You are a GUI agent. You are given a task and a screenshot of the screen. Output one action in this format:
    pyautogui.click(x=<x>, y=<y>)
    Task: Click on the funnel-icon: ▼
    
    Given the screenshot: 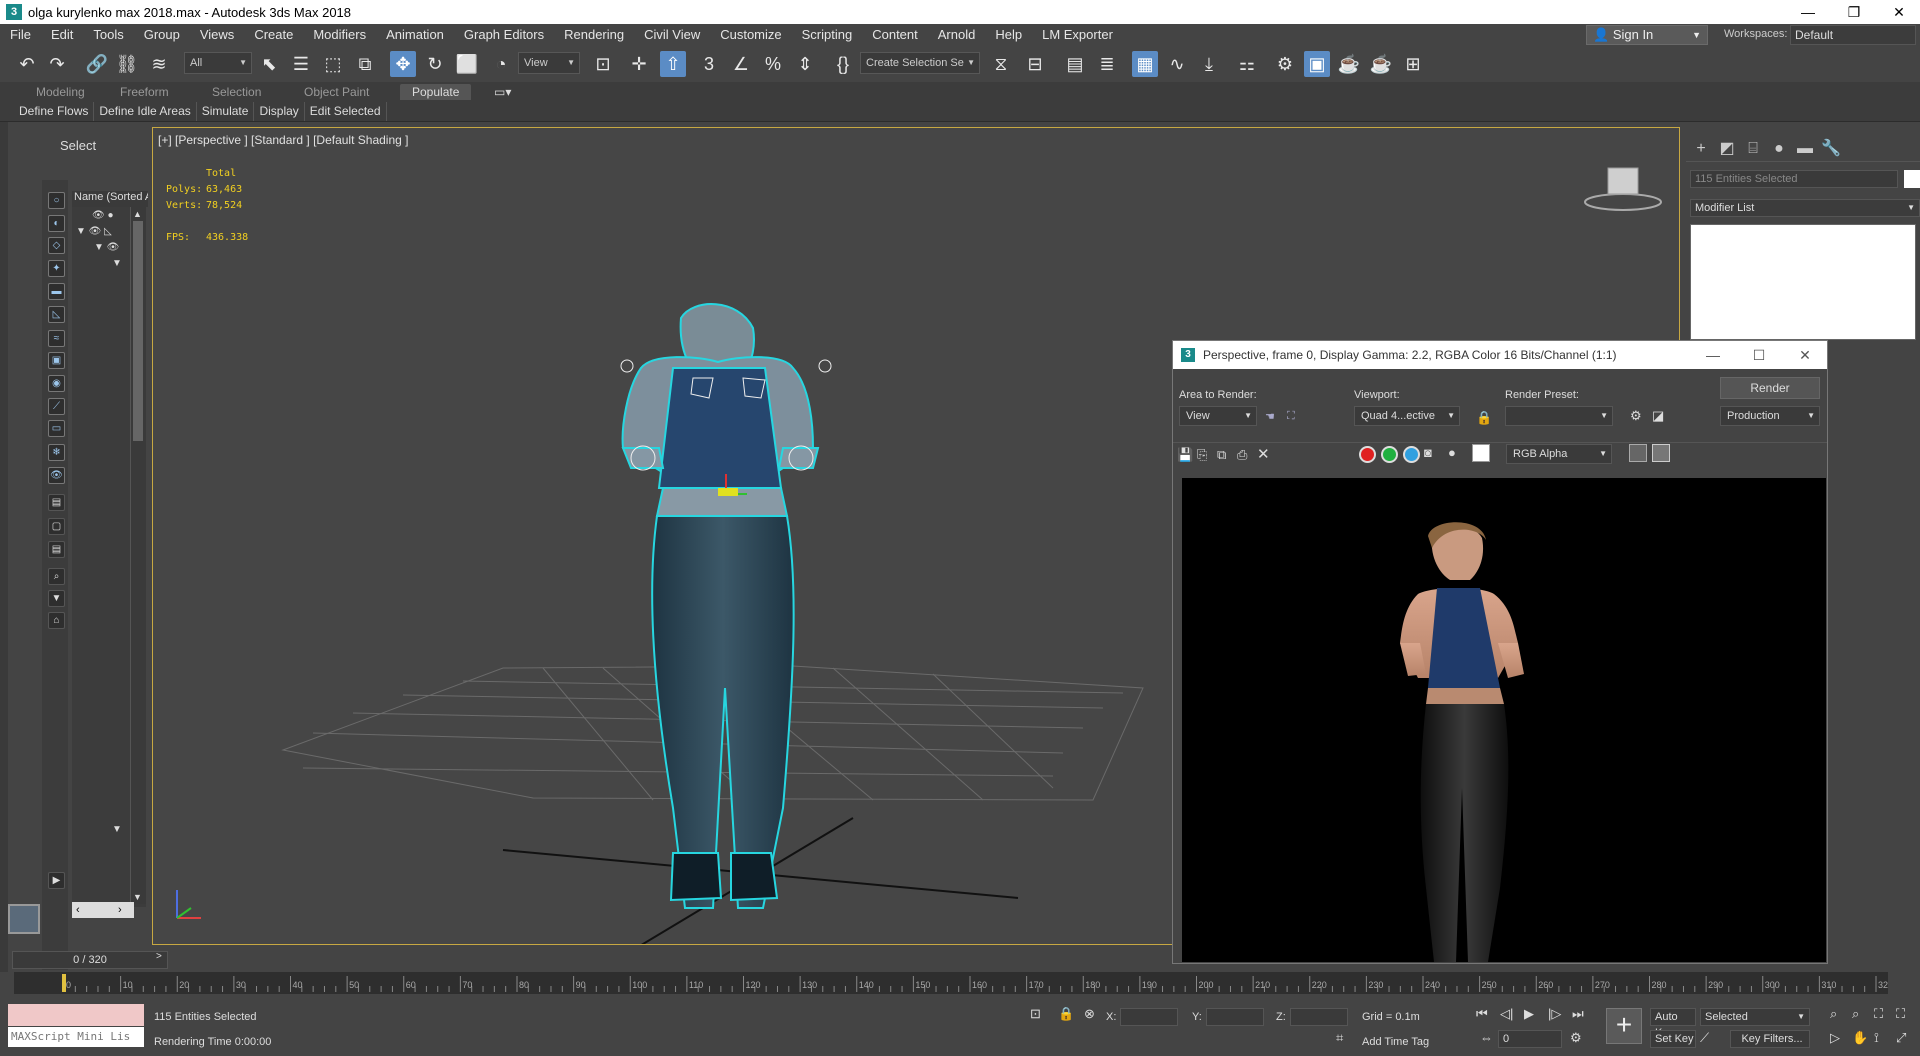 What is the action you would take?
    pyautogui.click(x=56, y=598)
    